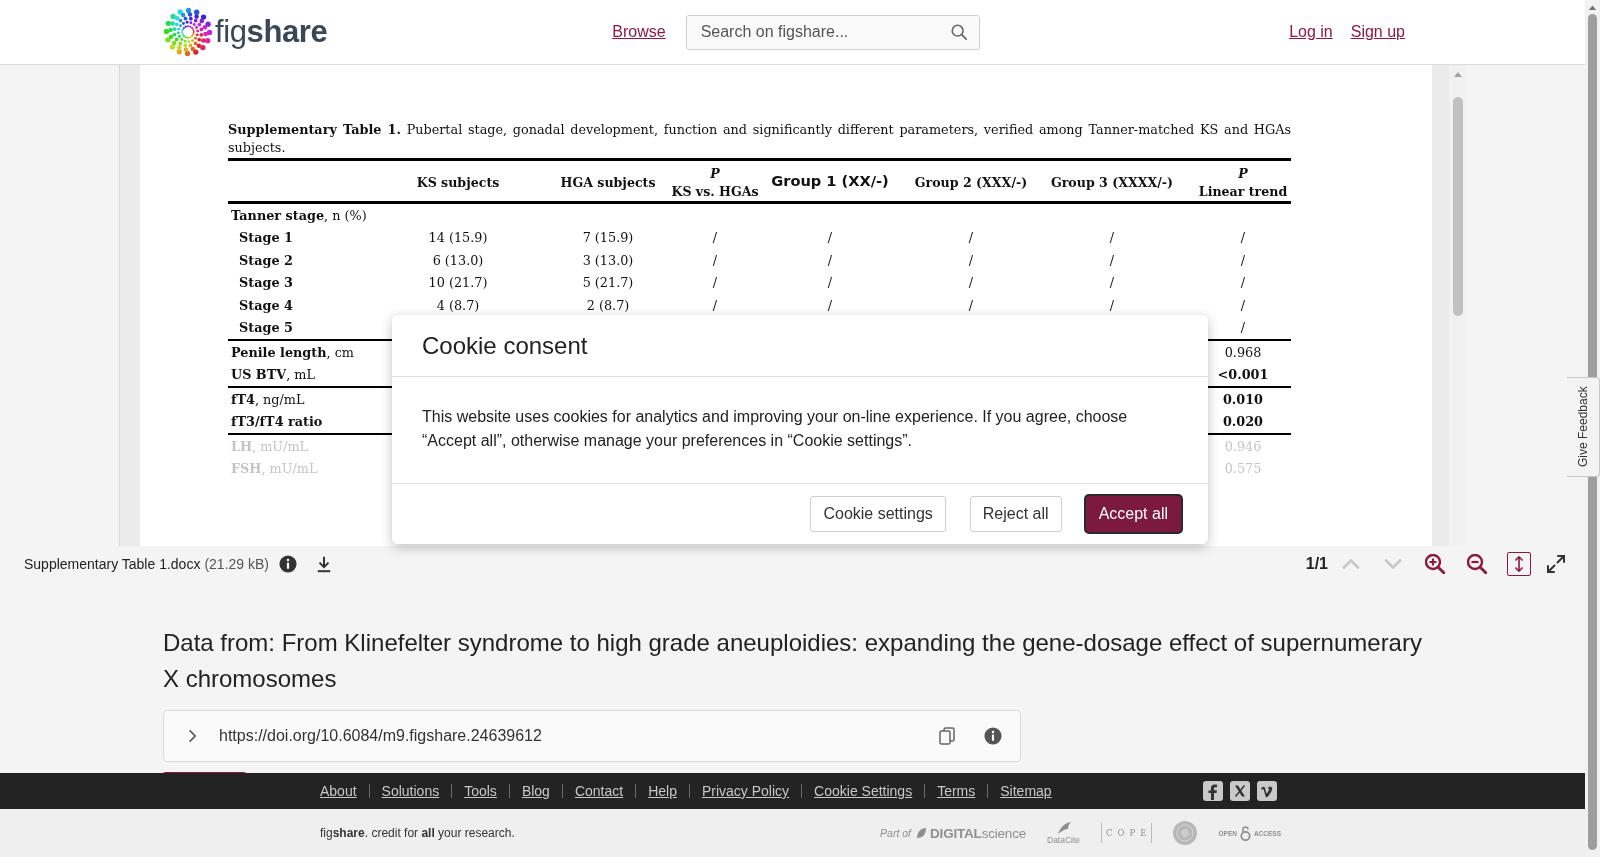 This screenshot has width=1600, height=857. I want to click on copy-icon, so click(947, 736).